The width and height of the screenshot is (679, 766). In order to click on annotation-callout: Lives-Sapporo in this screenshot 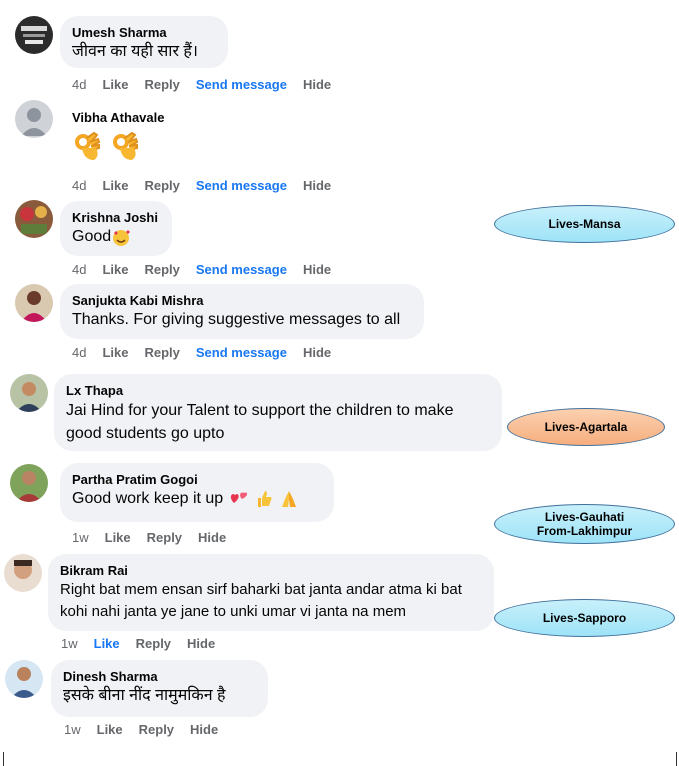, I will do `click(584, 618)`.